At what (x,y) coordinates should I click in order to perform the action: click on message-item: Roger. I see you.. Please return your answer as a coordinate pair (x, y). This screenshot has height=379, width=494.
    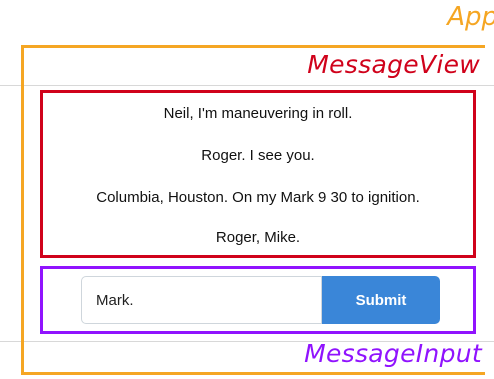
    Looking at the image, I should click on (258, 155).